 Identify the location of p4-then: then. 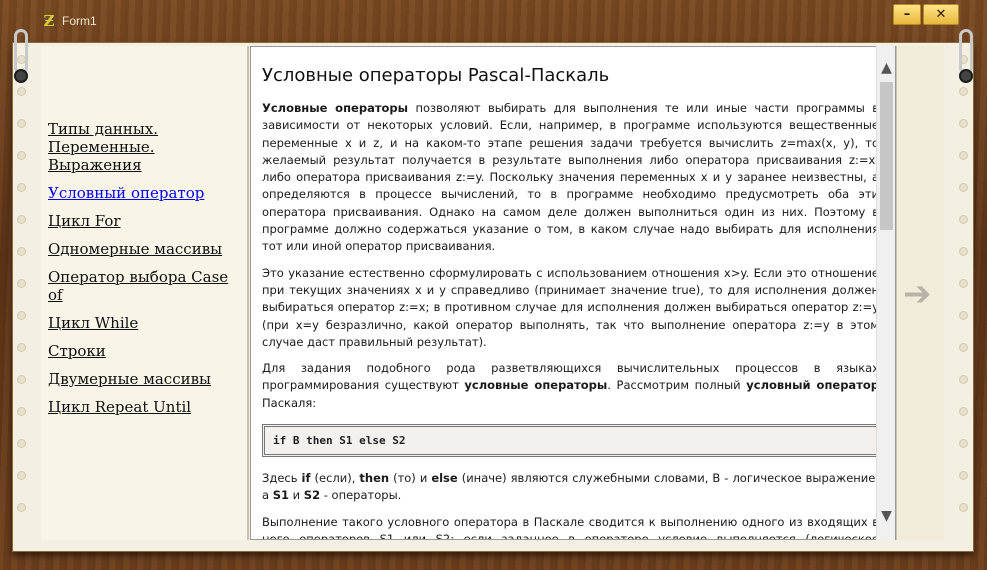
(374, 478).